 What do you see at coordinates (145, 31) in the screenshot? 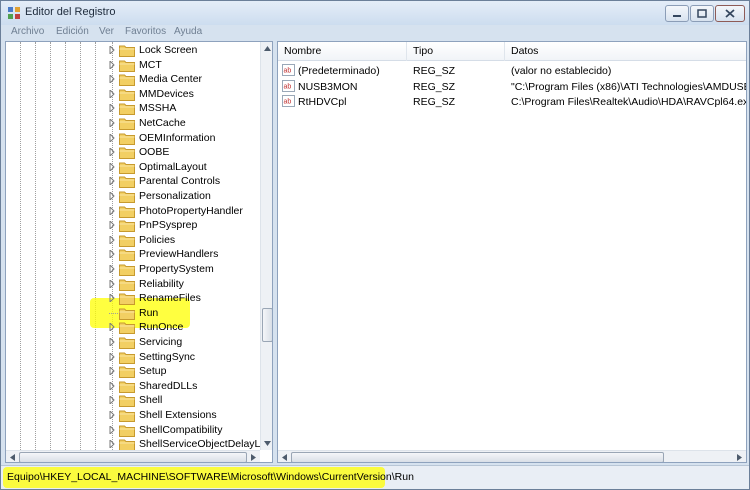
I see `menu-favoritos: Favoritos` at bounding box center [145, 31].